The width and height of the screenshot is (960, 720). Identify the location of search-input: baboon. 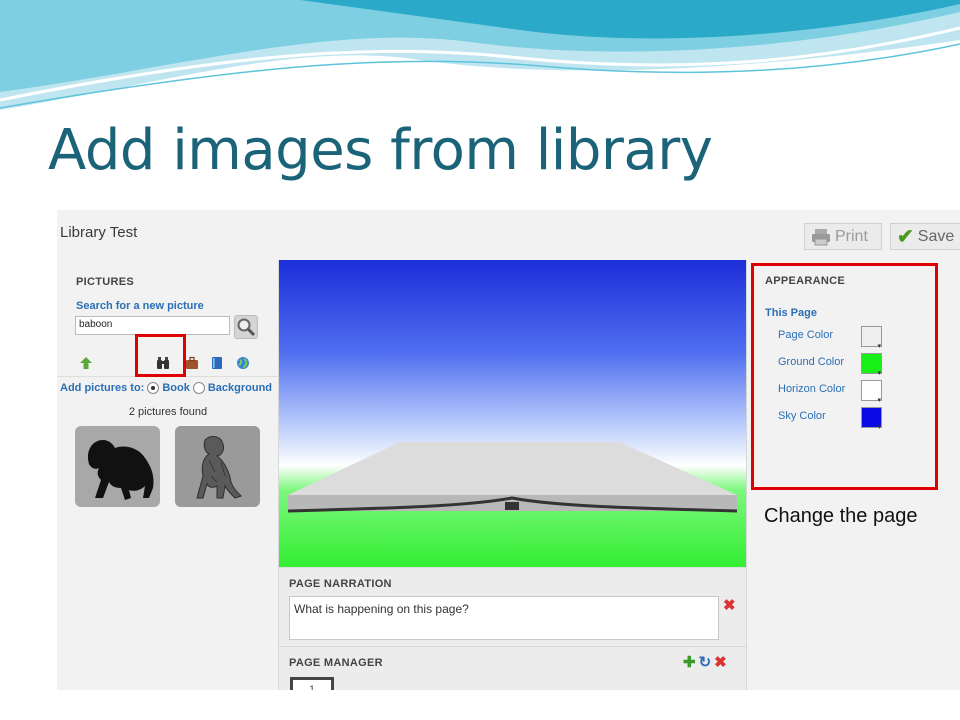
(152, 325).